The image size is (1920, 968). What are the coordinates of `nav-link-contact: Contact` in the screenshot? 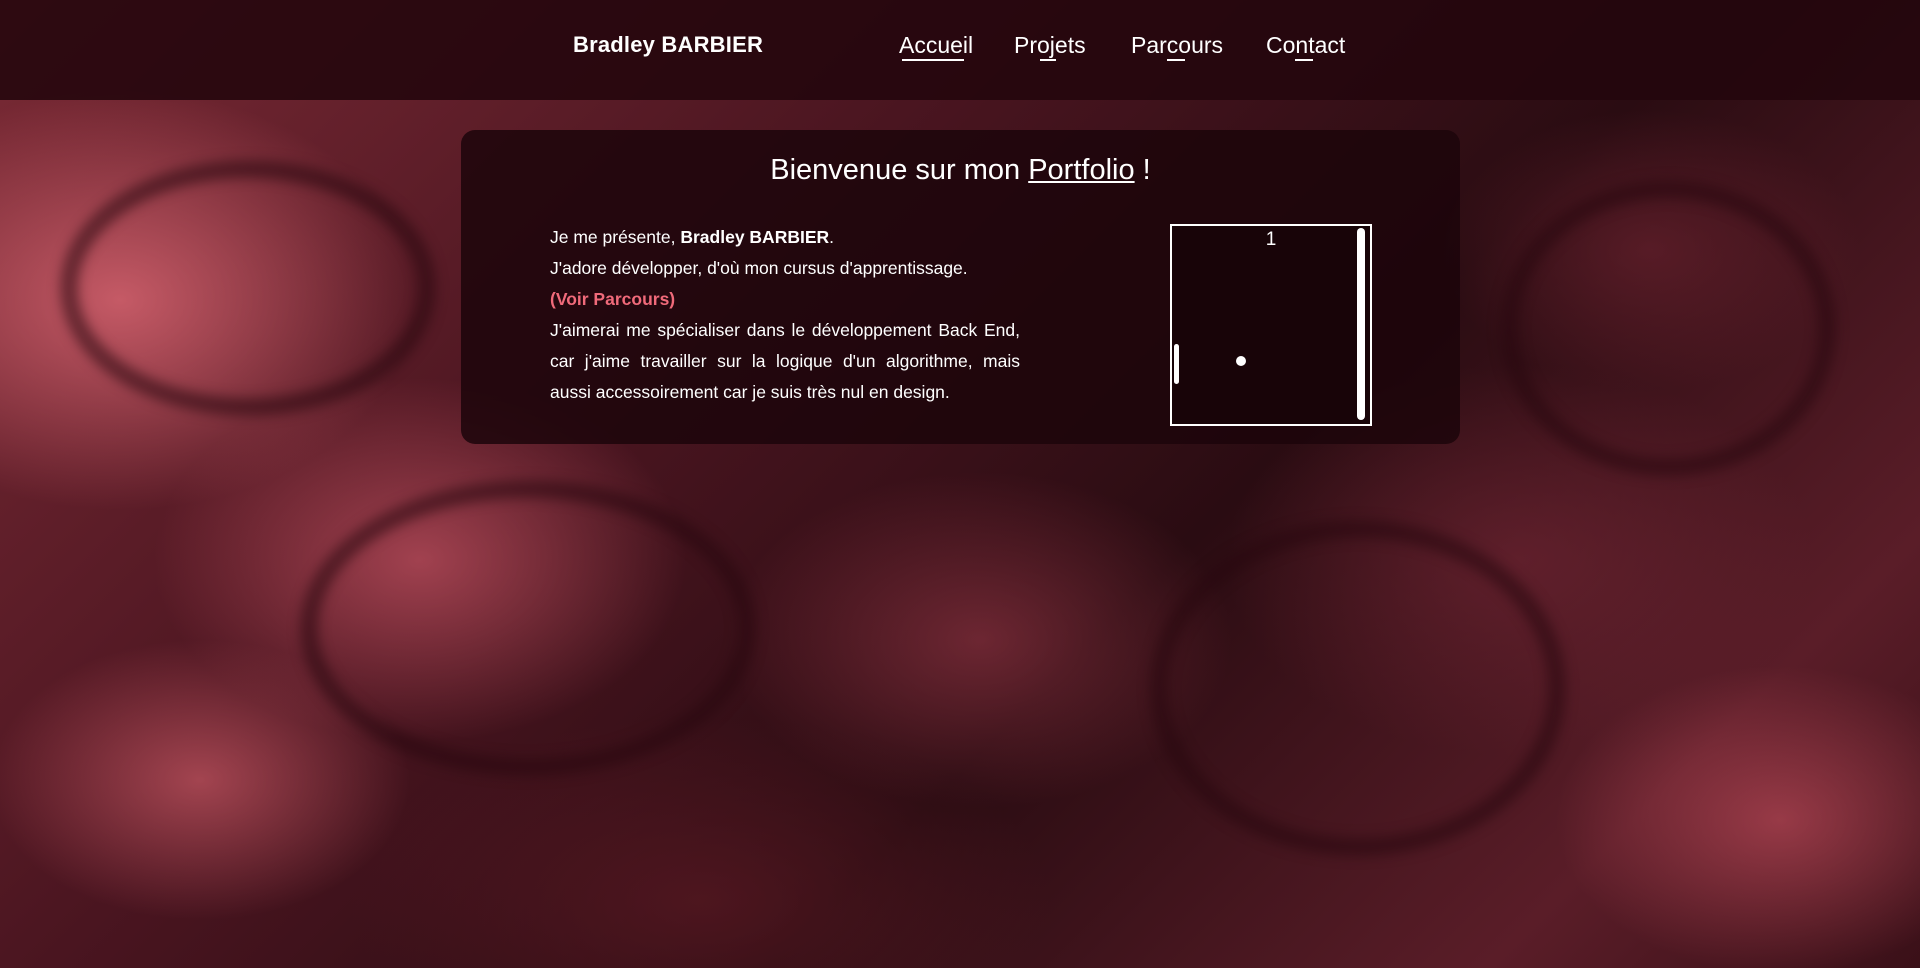 It's located at (1306, 46).